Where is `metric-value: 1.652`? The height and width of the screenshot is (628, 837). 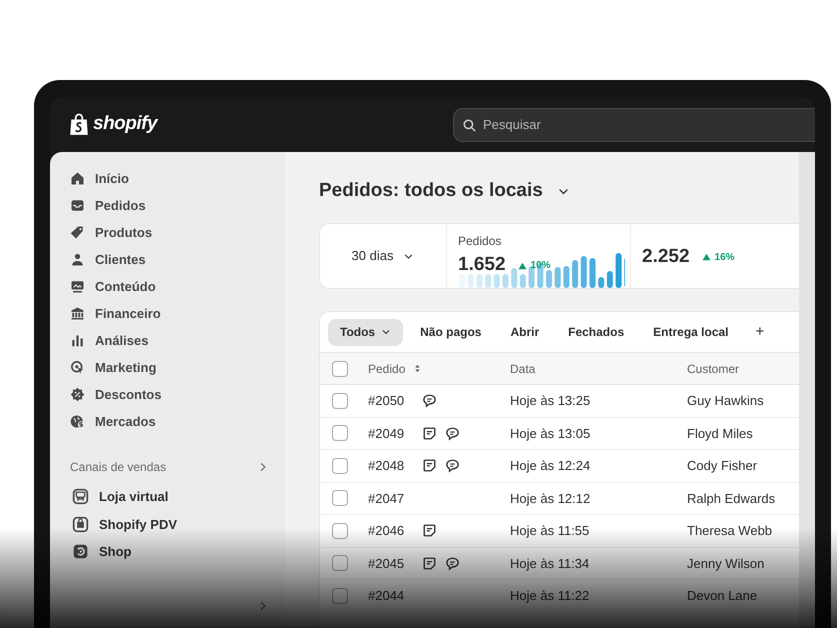 metric-value: 1.652 is located at coordinates (482, 265).